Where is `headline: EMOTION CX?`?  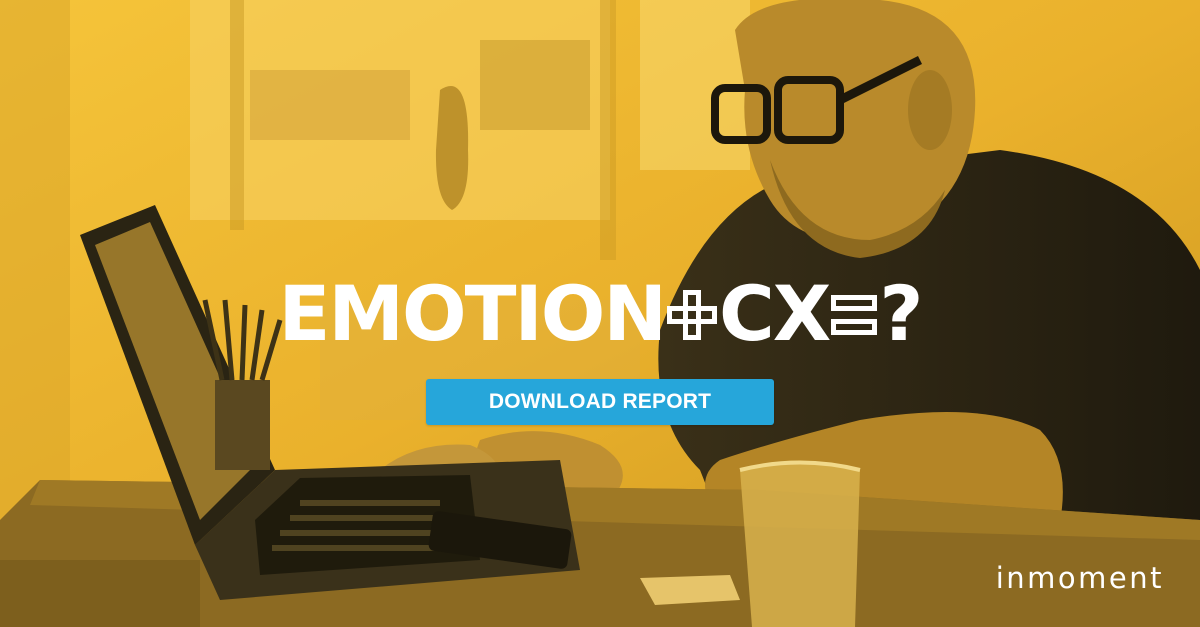
headline: EMOTION CX? is located at coordinates (600, 314).